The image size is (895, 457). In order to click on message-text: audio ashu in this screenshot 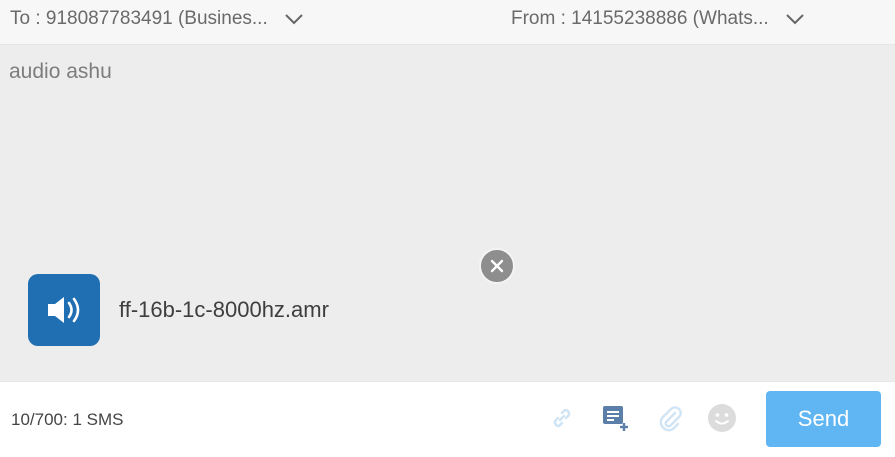, I will do `click(60, 72)`.